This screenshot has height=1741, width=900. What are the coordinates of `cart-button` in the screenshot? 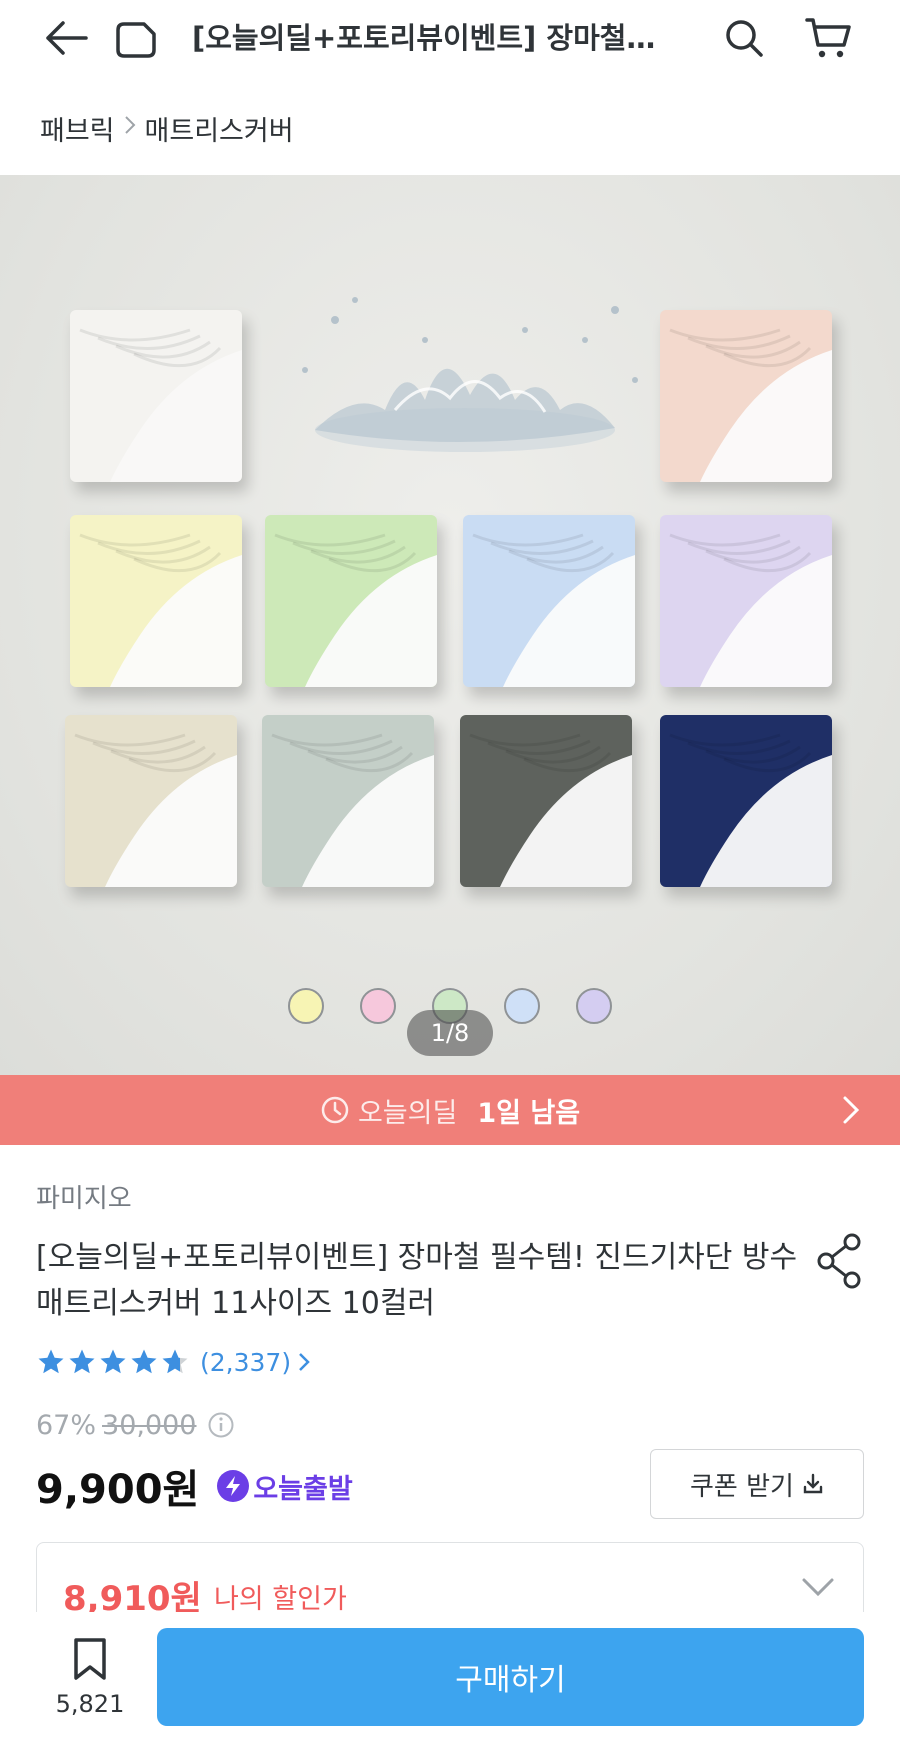 It's located at (828, 38).